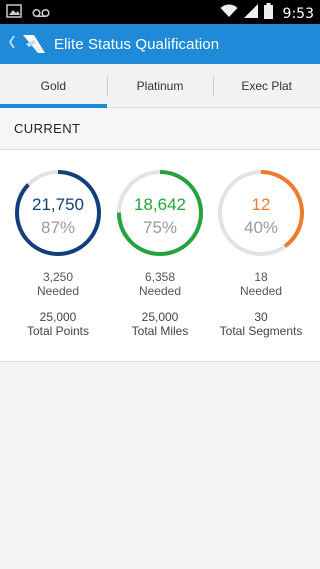 This screenshot has height=569, width=320. I want to click on airline-logo-icon, so click(34, 44).